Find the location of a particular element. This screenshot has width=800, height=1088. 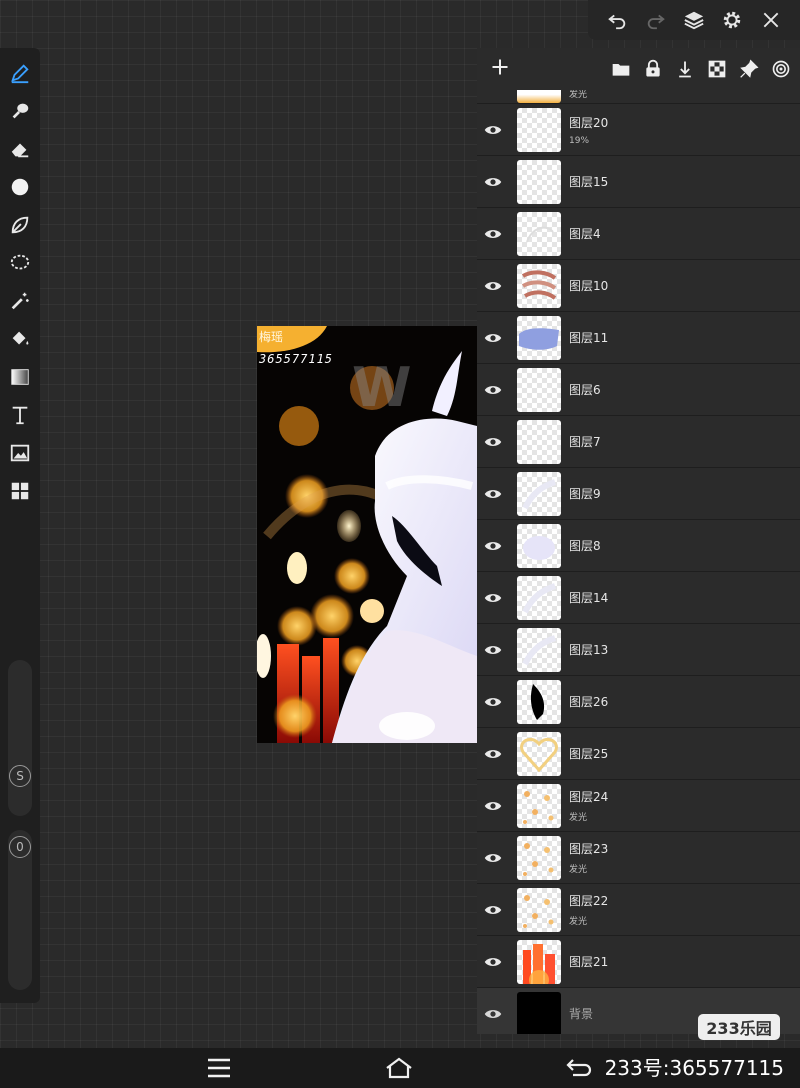

watermark-logo: 233乐园 is located at coordinates (739, 1027).